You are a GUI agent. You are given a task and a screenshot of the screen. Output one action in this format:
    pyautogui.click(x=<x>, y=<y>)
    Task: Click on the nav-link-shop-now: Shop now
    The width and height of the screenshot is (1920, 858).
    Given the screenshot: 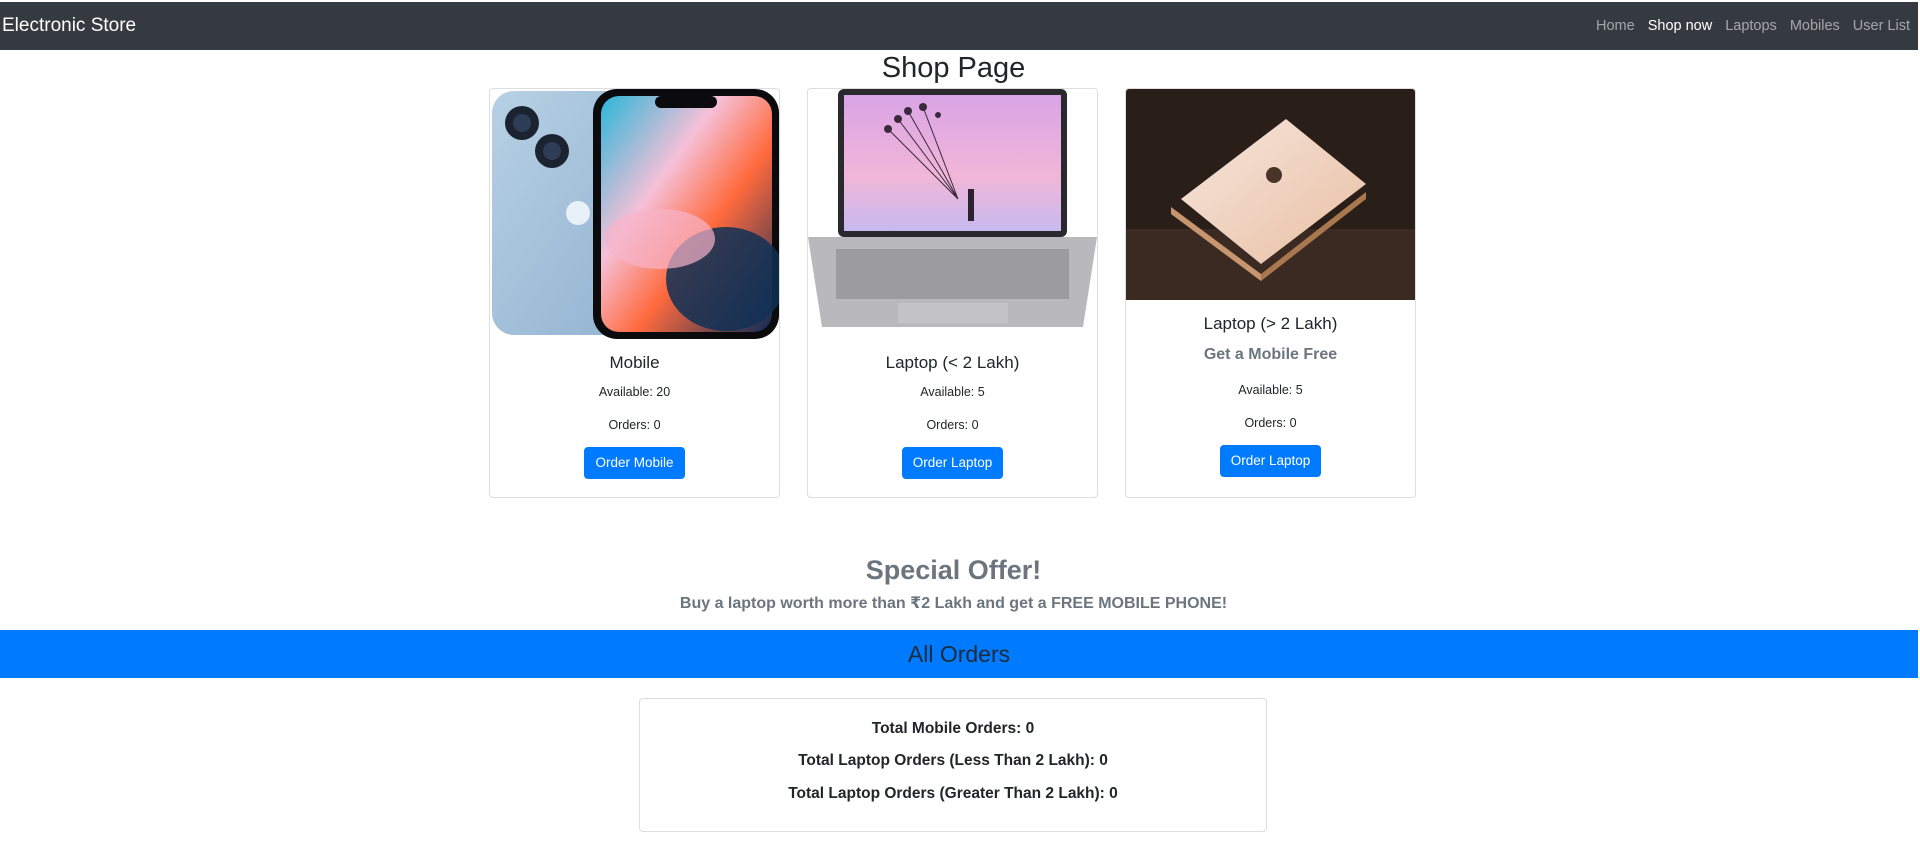 What is the action you would take?
    pyautogui.click(x=1680, y=26)
    